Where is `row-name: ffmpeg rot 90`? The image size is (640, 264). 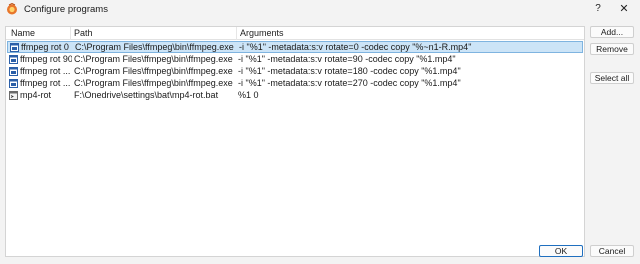 row-name: ffmpeg rot 90 is located at coordinates (46, 59).